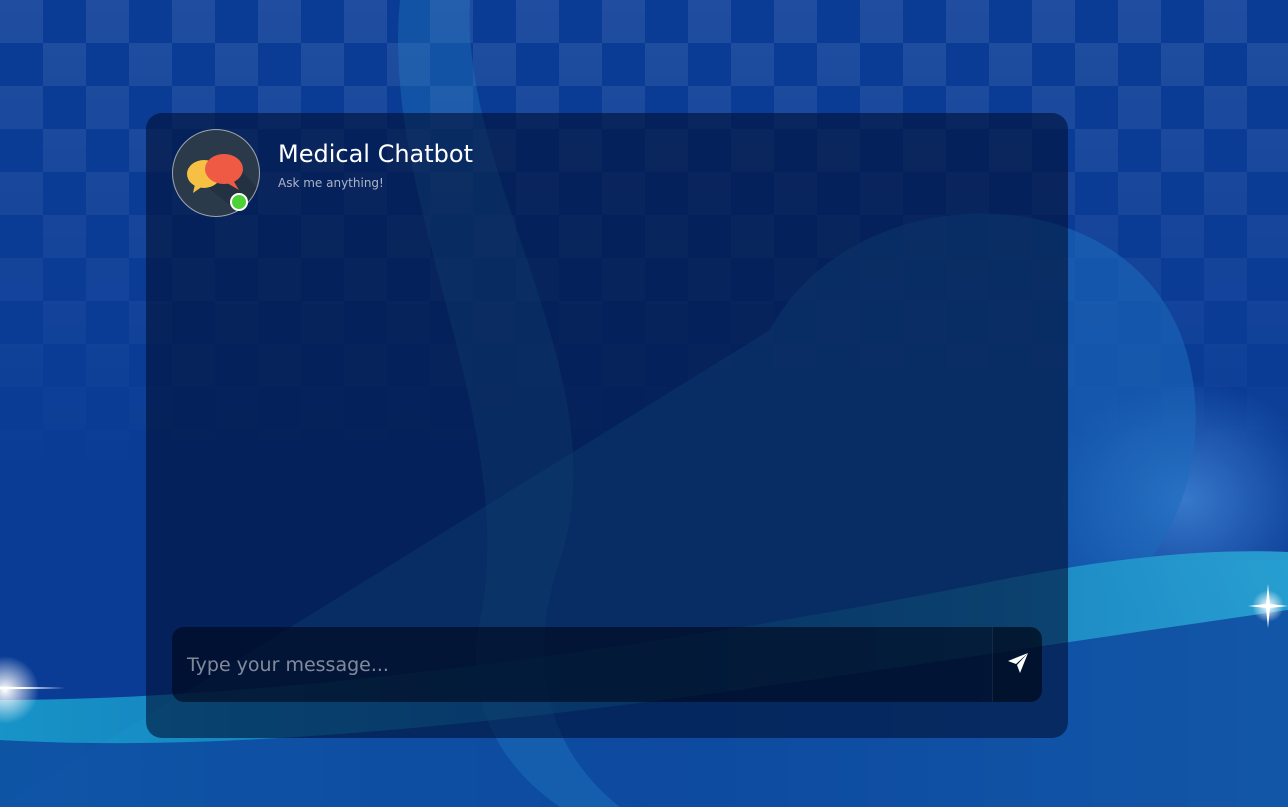  I want to click on bot-avatar, so click(216, 173).